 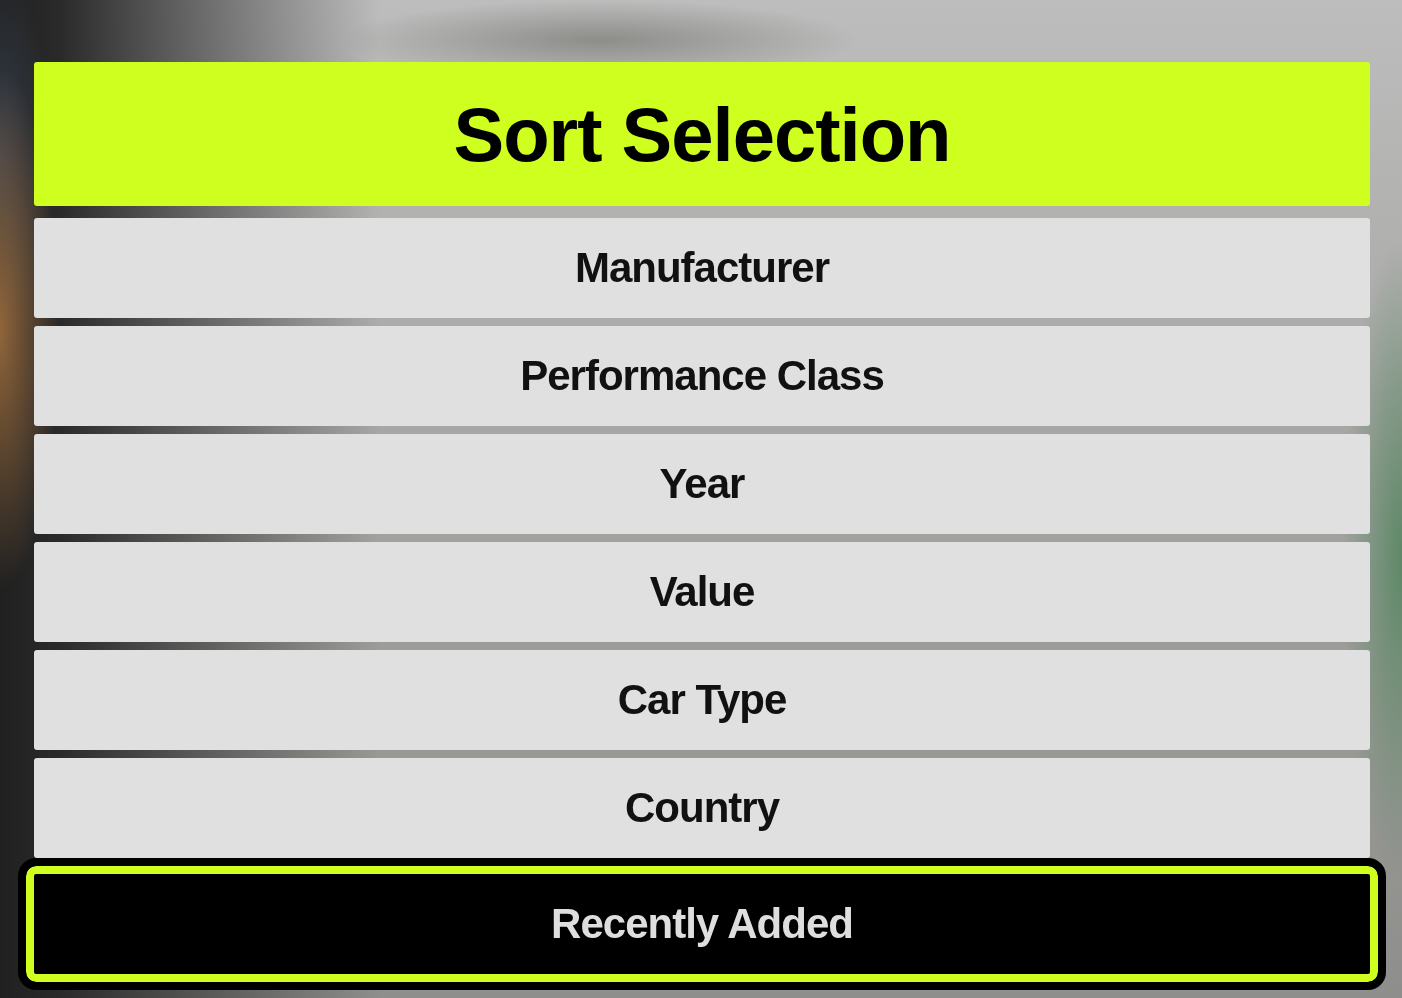 I want to click on sort-selection-title: Sort Selection, so click(x=702, y=134).